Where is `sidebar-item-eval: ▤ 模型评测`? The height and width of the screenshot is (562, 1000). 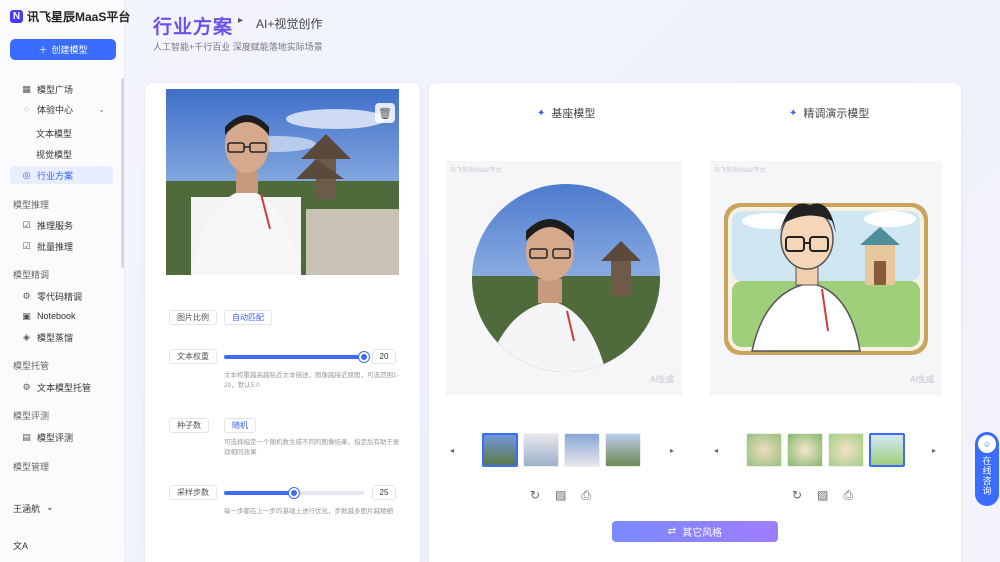
sidebar-item-eval: ▤ 模型评测 is located at coordinates (61, 437).